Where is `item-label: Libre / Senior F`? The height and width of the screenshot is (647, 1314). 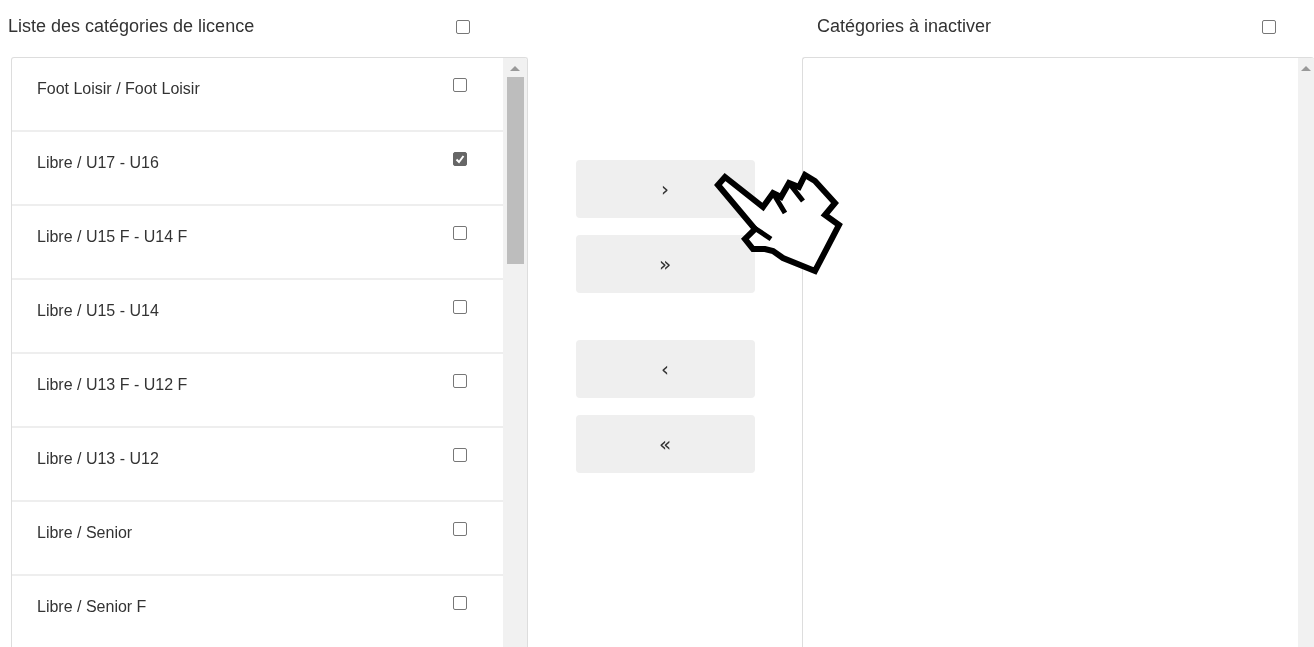
item-label: Libre / Senior F is located at coordinates (92, 607).